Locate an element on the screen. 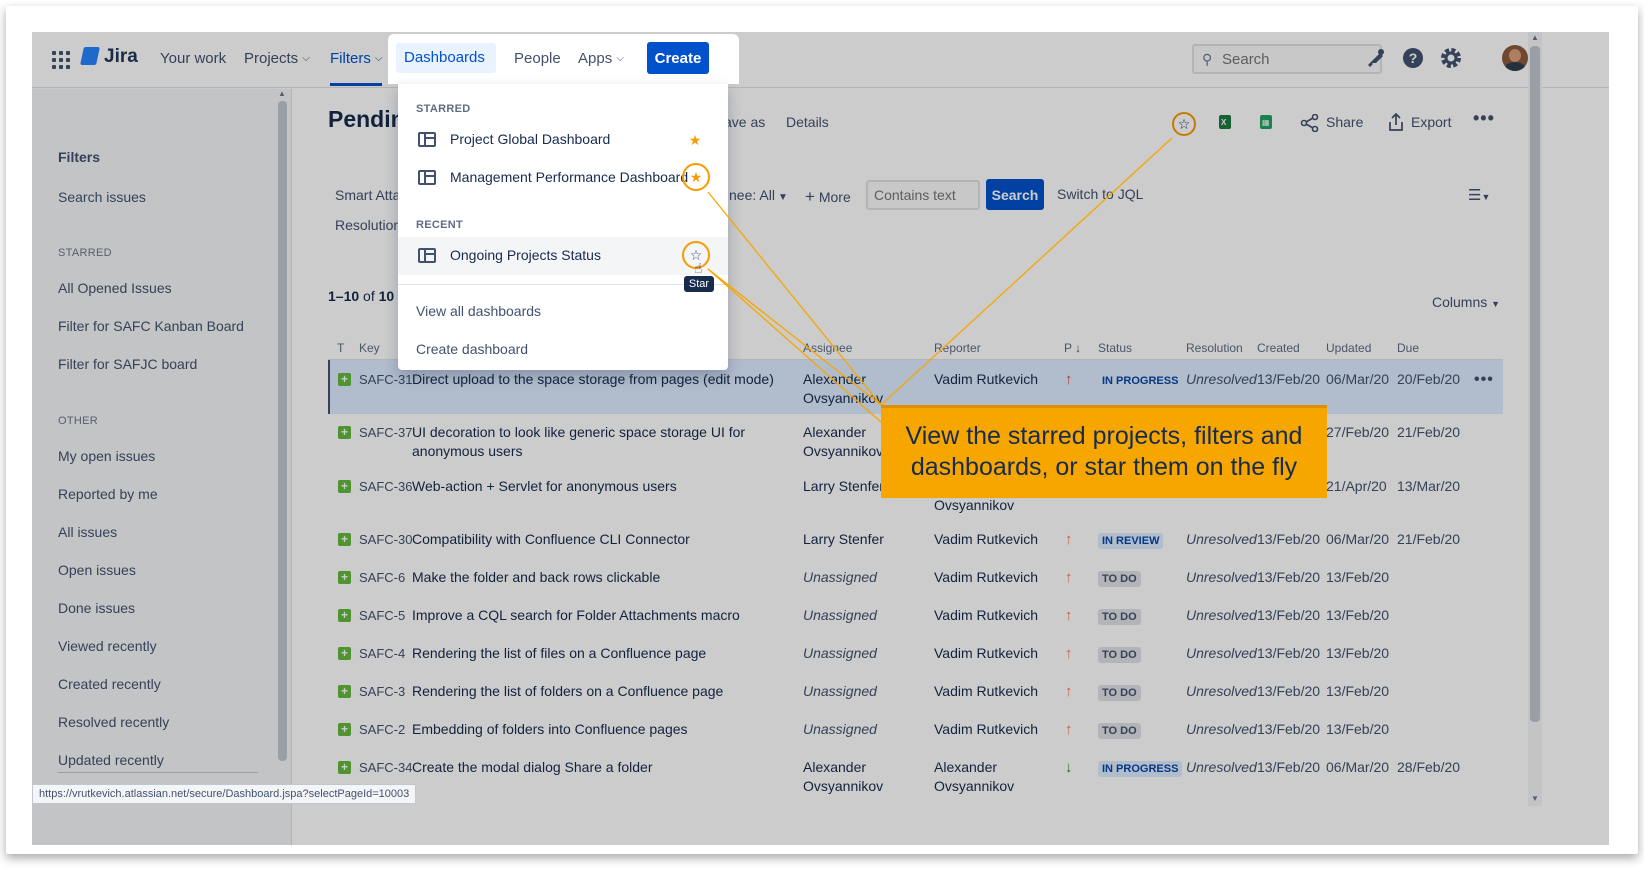 The image size is (1644, 887). issue-summary: Make the folder and back rows clickable is located at coordinates (597, 577).